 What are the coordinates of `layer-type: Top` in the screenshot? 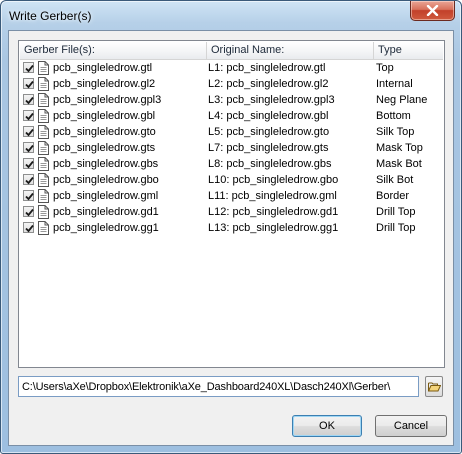 It's located at (385, 68).